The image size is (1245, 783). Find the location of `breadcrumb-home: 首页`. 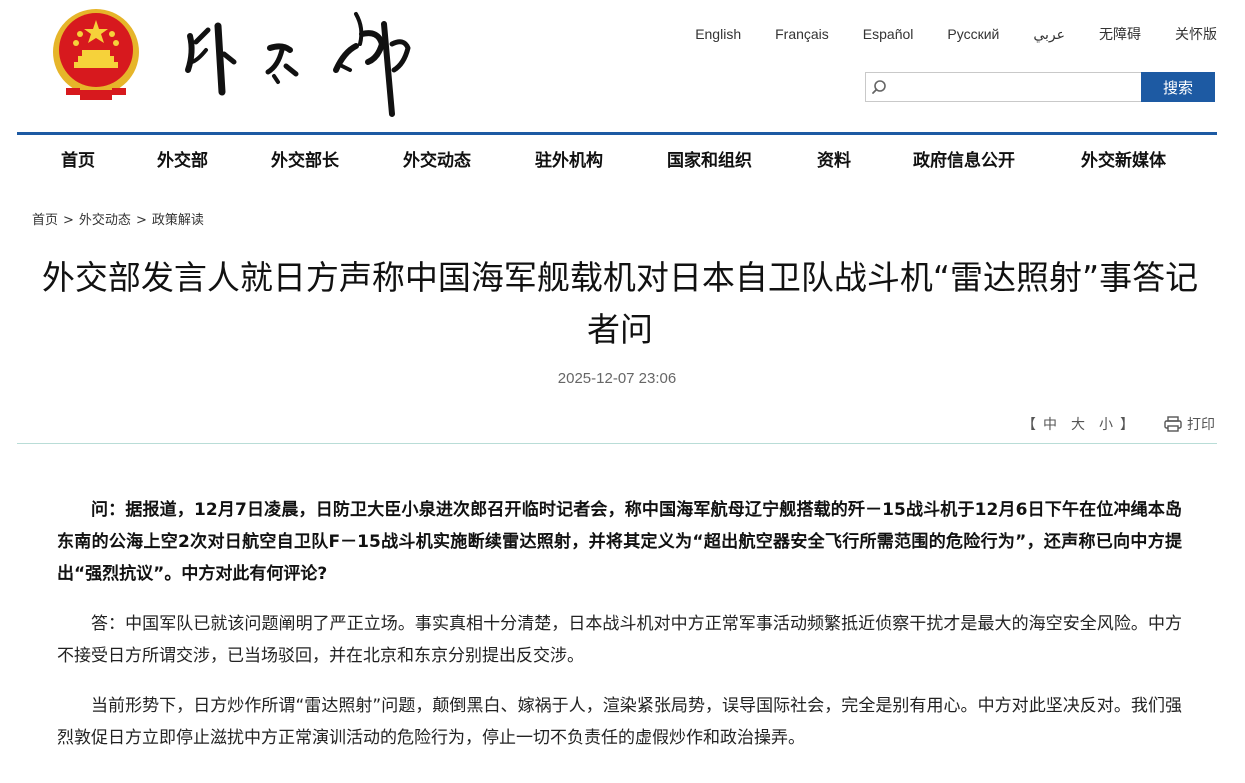

breadcrumb-home: 首页 is located at coordinates (45, 220).